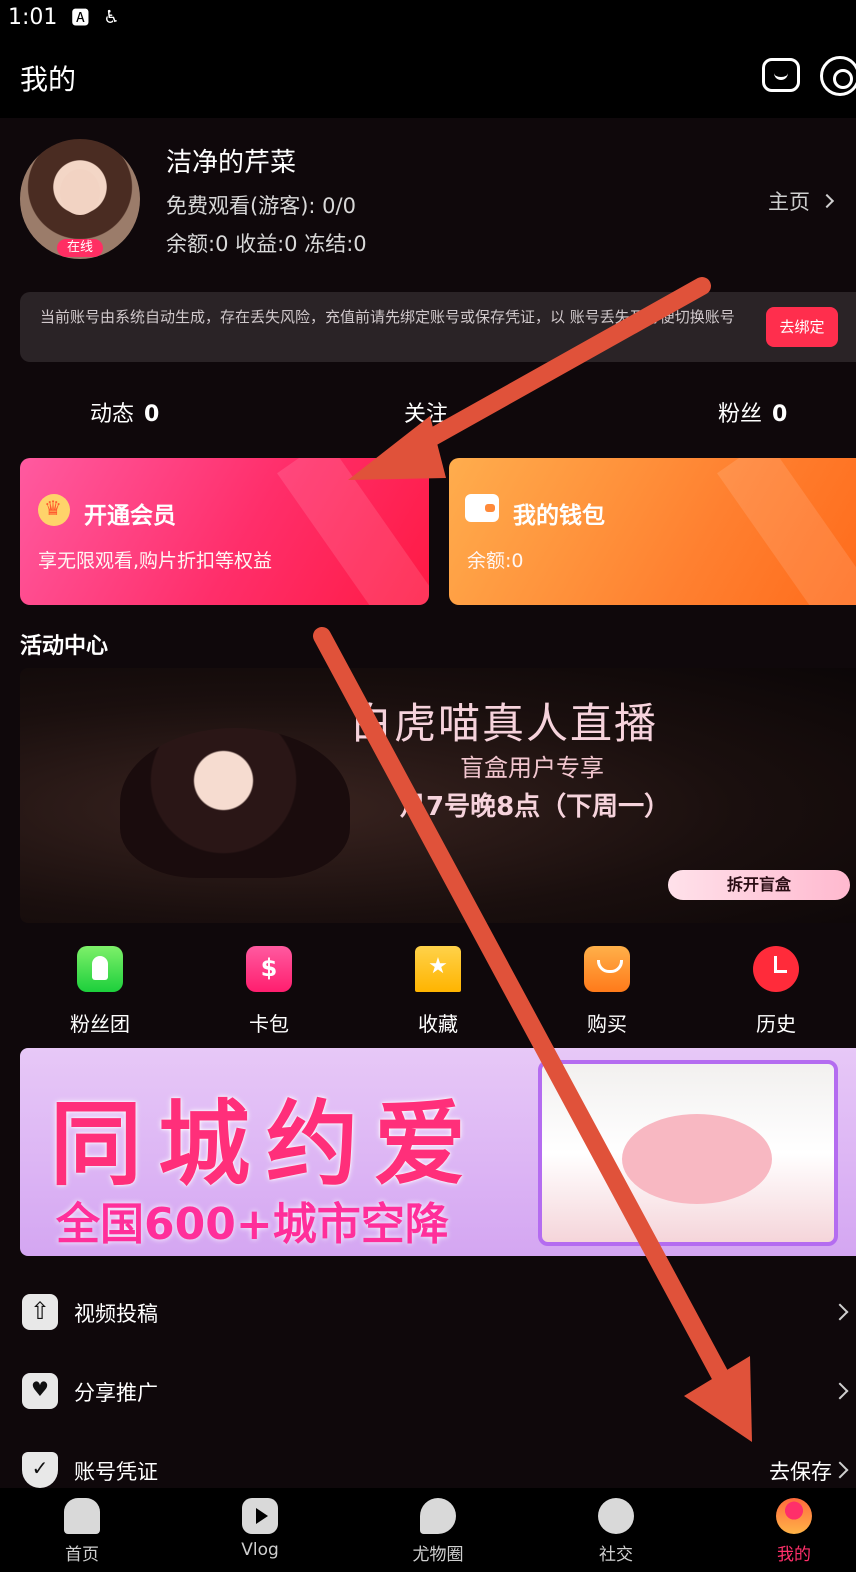 Image resolution: width=856 pixels, height=1572 pixels. I want to click on nav-social: 社交, so click(616, 1531).